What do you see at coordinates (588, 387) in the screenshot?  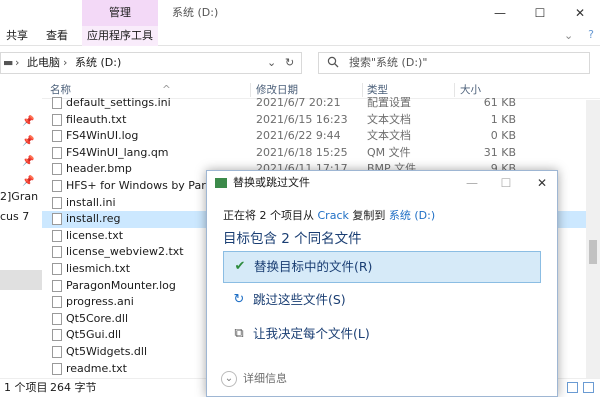 I see `large-icons-view-icon` at bounding box center [588, 387].